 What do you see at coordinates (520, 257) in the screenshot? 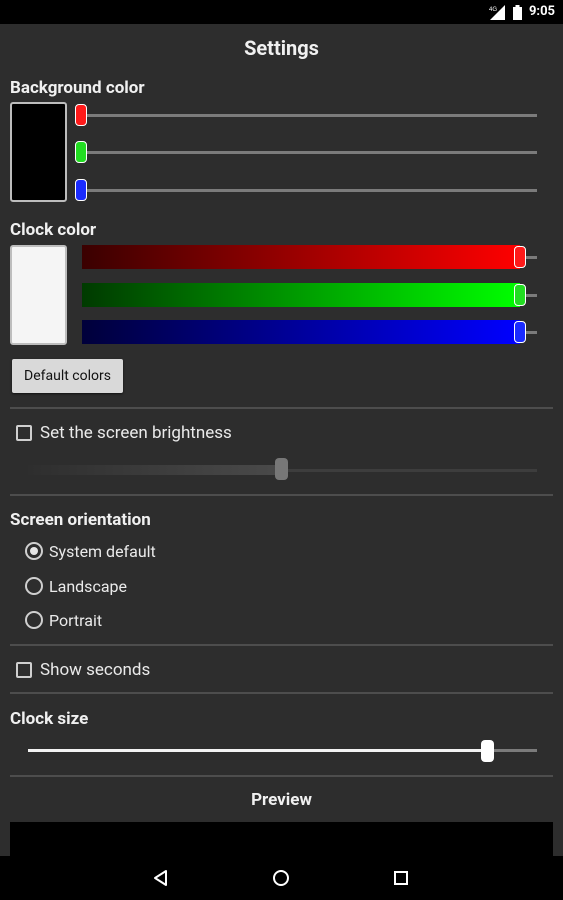
I see `clock-red-thumb` at bounding box center [520, 257].